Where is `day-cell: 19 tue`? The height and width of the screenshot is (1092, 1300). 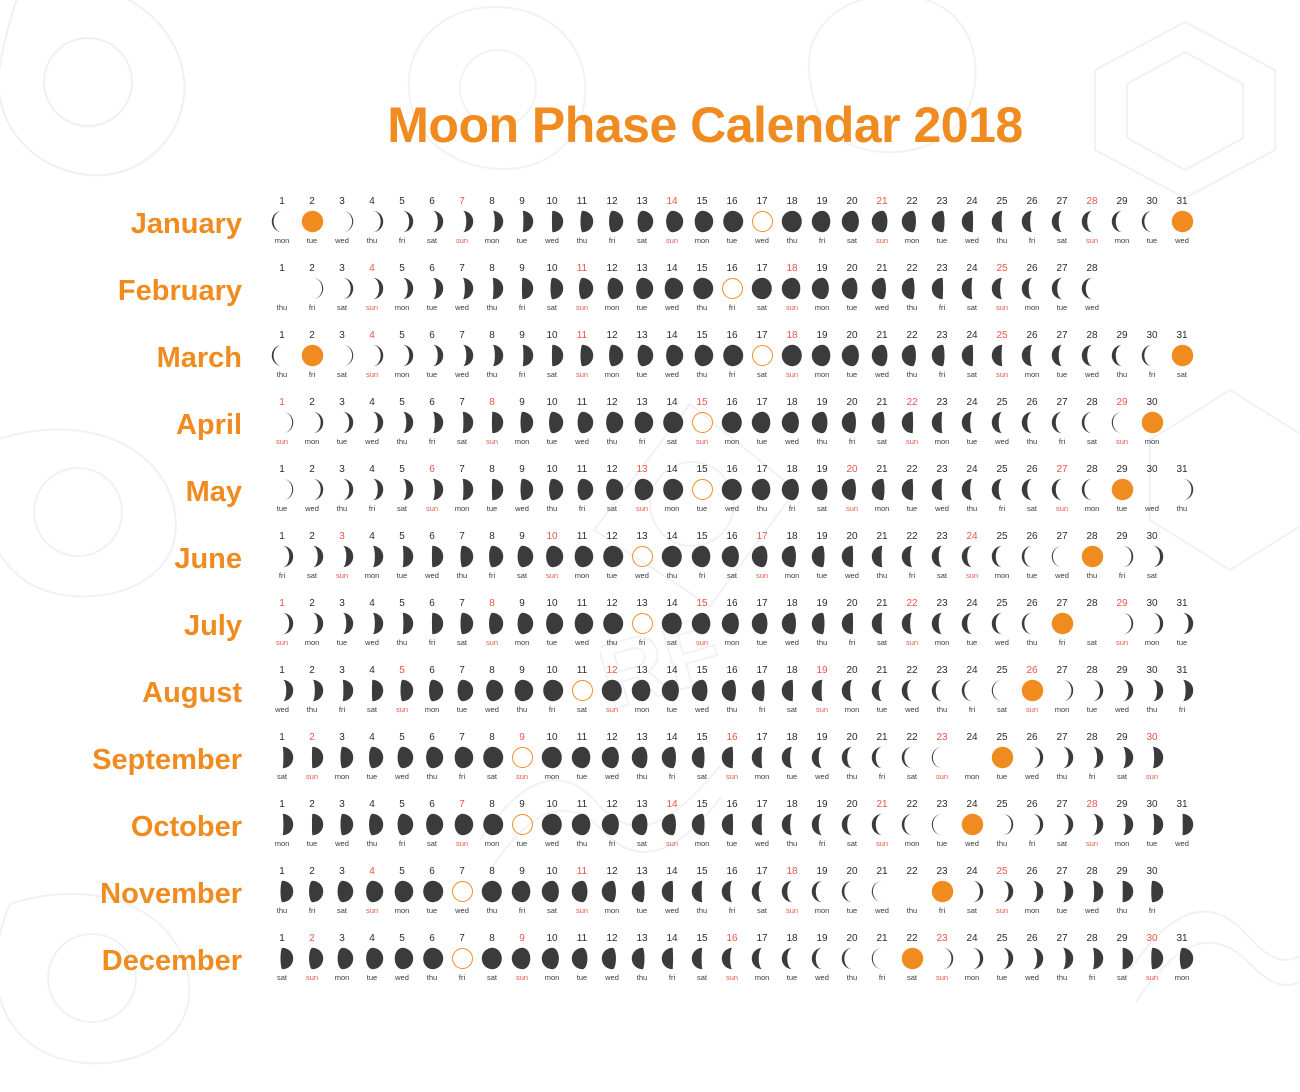 day-cell: 19 tue is located at coordinates (822, 556).